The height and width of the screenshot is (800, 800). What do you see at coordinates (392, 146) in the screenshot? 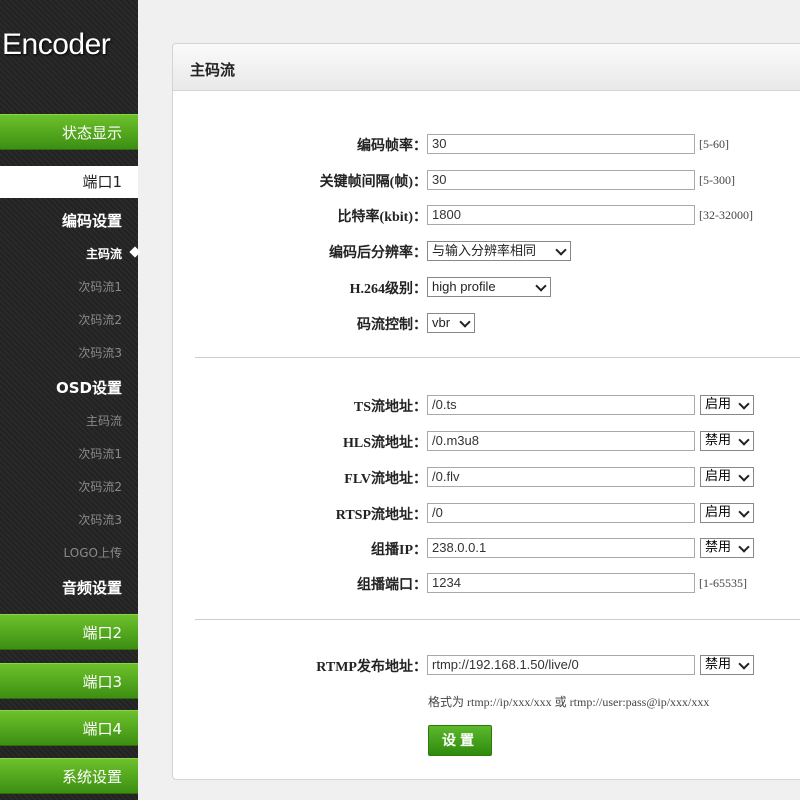
I see `fps-label: 编码帧率：` at bounding box center [392, 146].